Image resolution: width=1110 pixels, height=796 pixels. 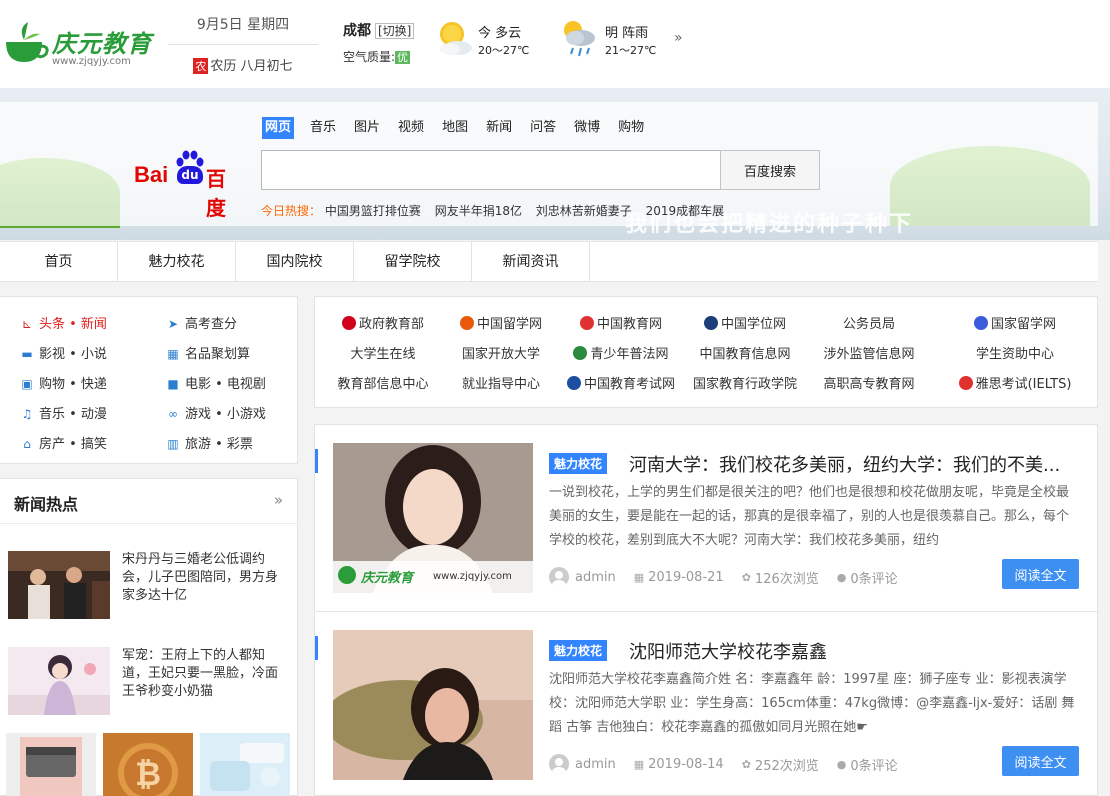 What do you see at coordinates (205, 674) in the screenshot?
I see `news-headline: 军宠：王府上下的人都知道，王妃只要一黑脸，冷面王爷秒变小奶猫` at bounding box center [205, 674].